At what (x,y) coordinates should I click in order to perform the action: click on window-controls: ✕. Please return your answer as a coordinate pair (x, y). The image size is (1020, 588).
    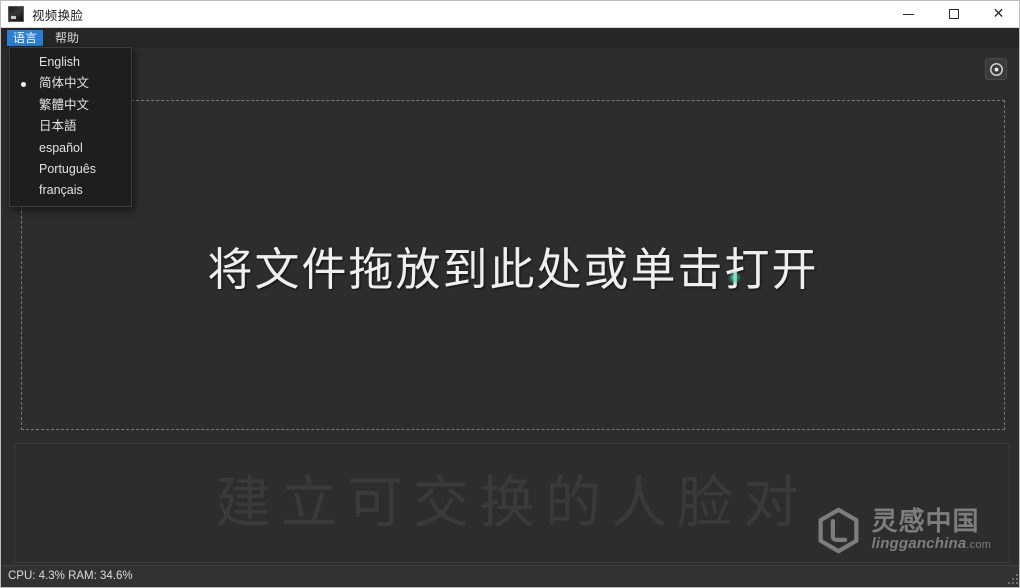
    Looking at the image, I should click on (952, 14).